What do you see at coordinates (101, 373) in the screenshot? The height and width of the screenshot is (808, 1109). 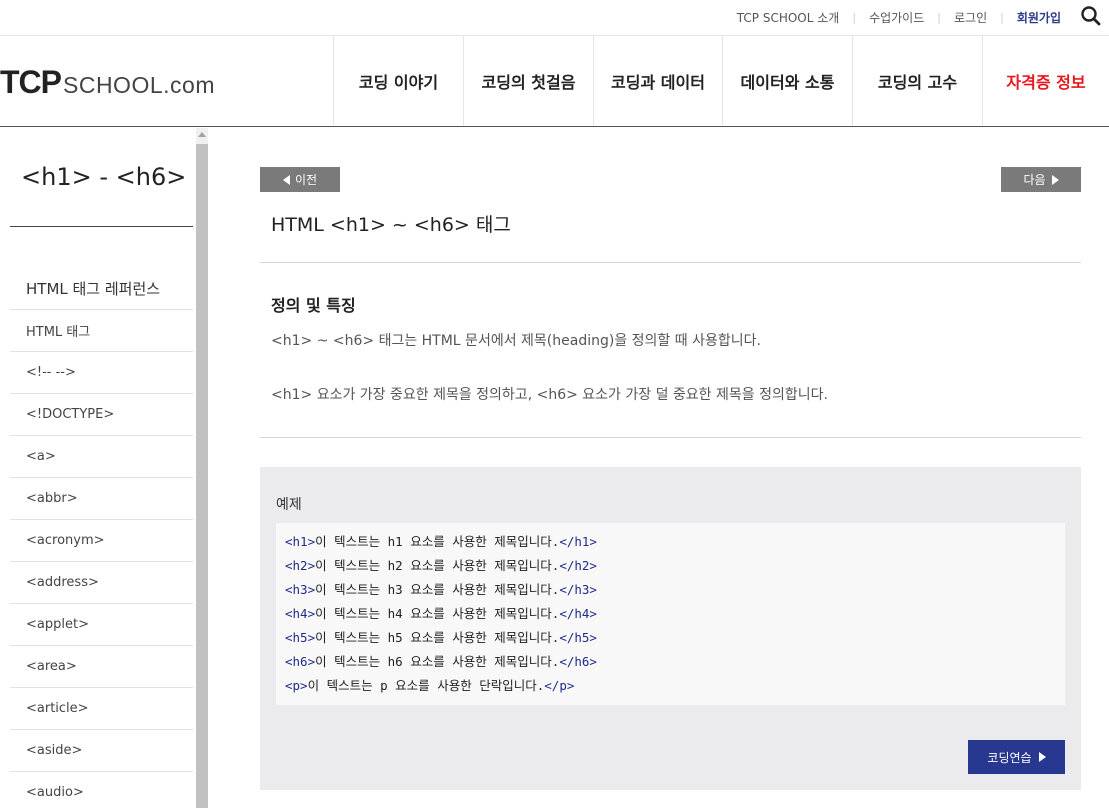 I see `sidebar-item-comment: <!-- -->` at bounding box center [101, 373].